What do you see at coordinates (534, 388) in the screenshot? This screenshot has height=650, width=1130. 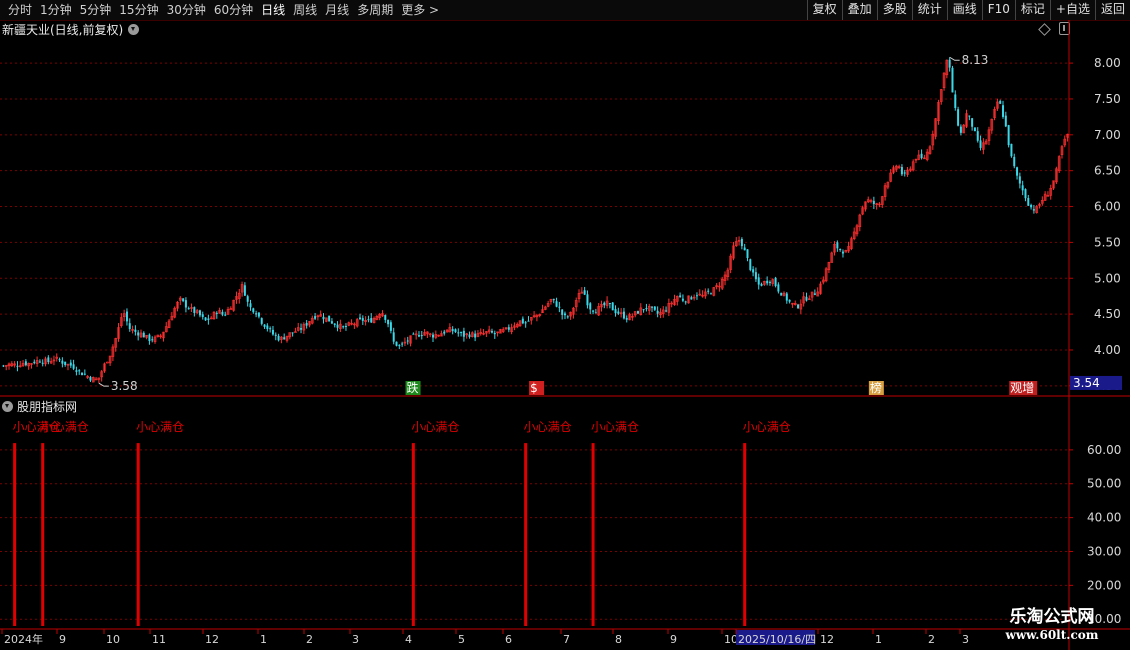 I see `event-marker-label: $` at bounding box center [534, 388].